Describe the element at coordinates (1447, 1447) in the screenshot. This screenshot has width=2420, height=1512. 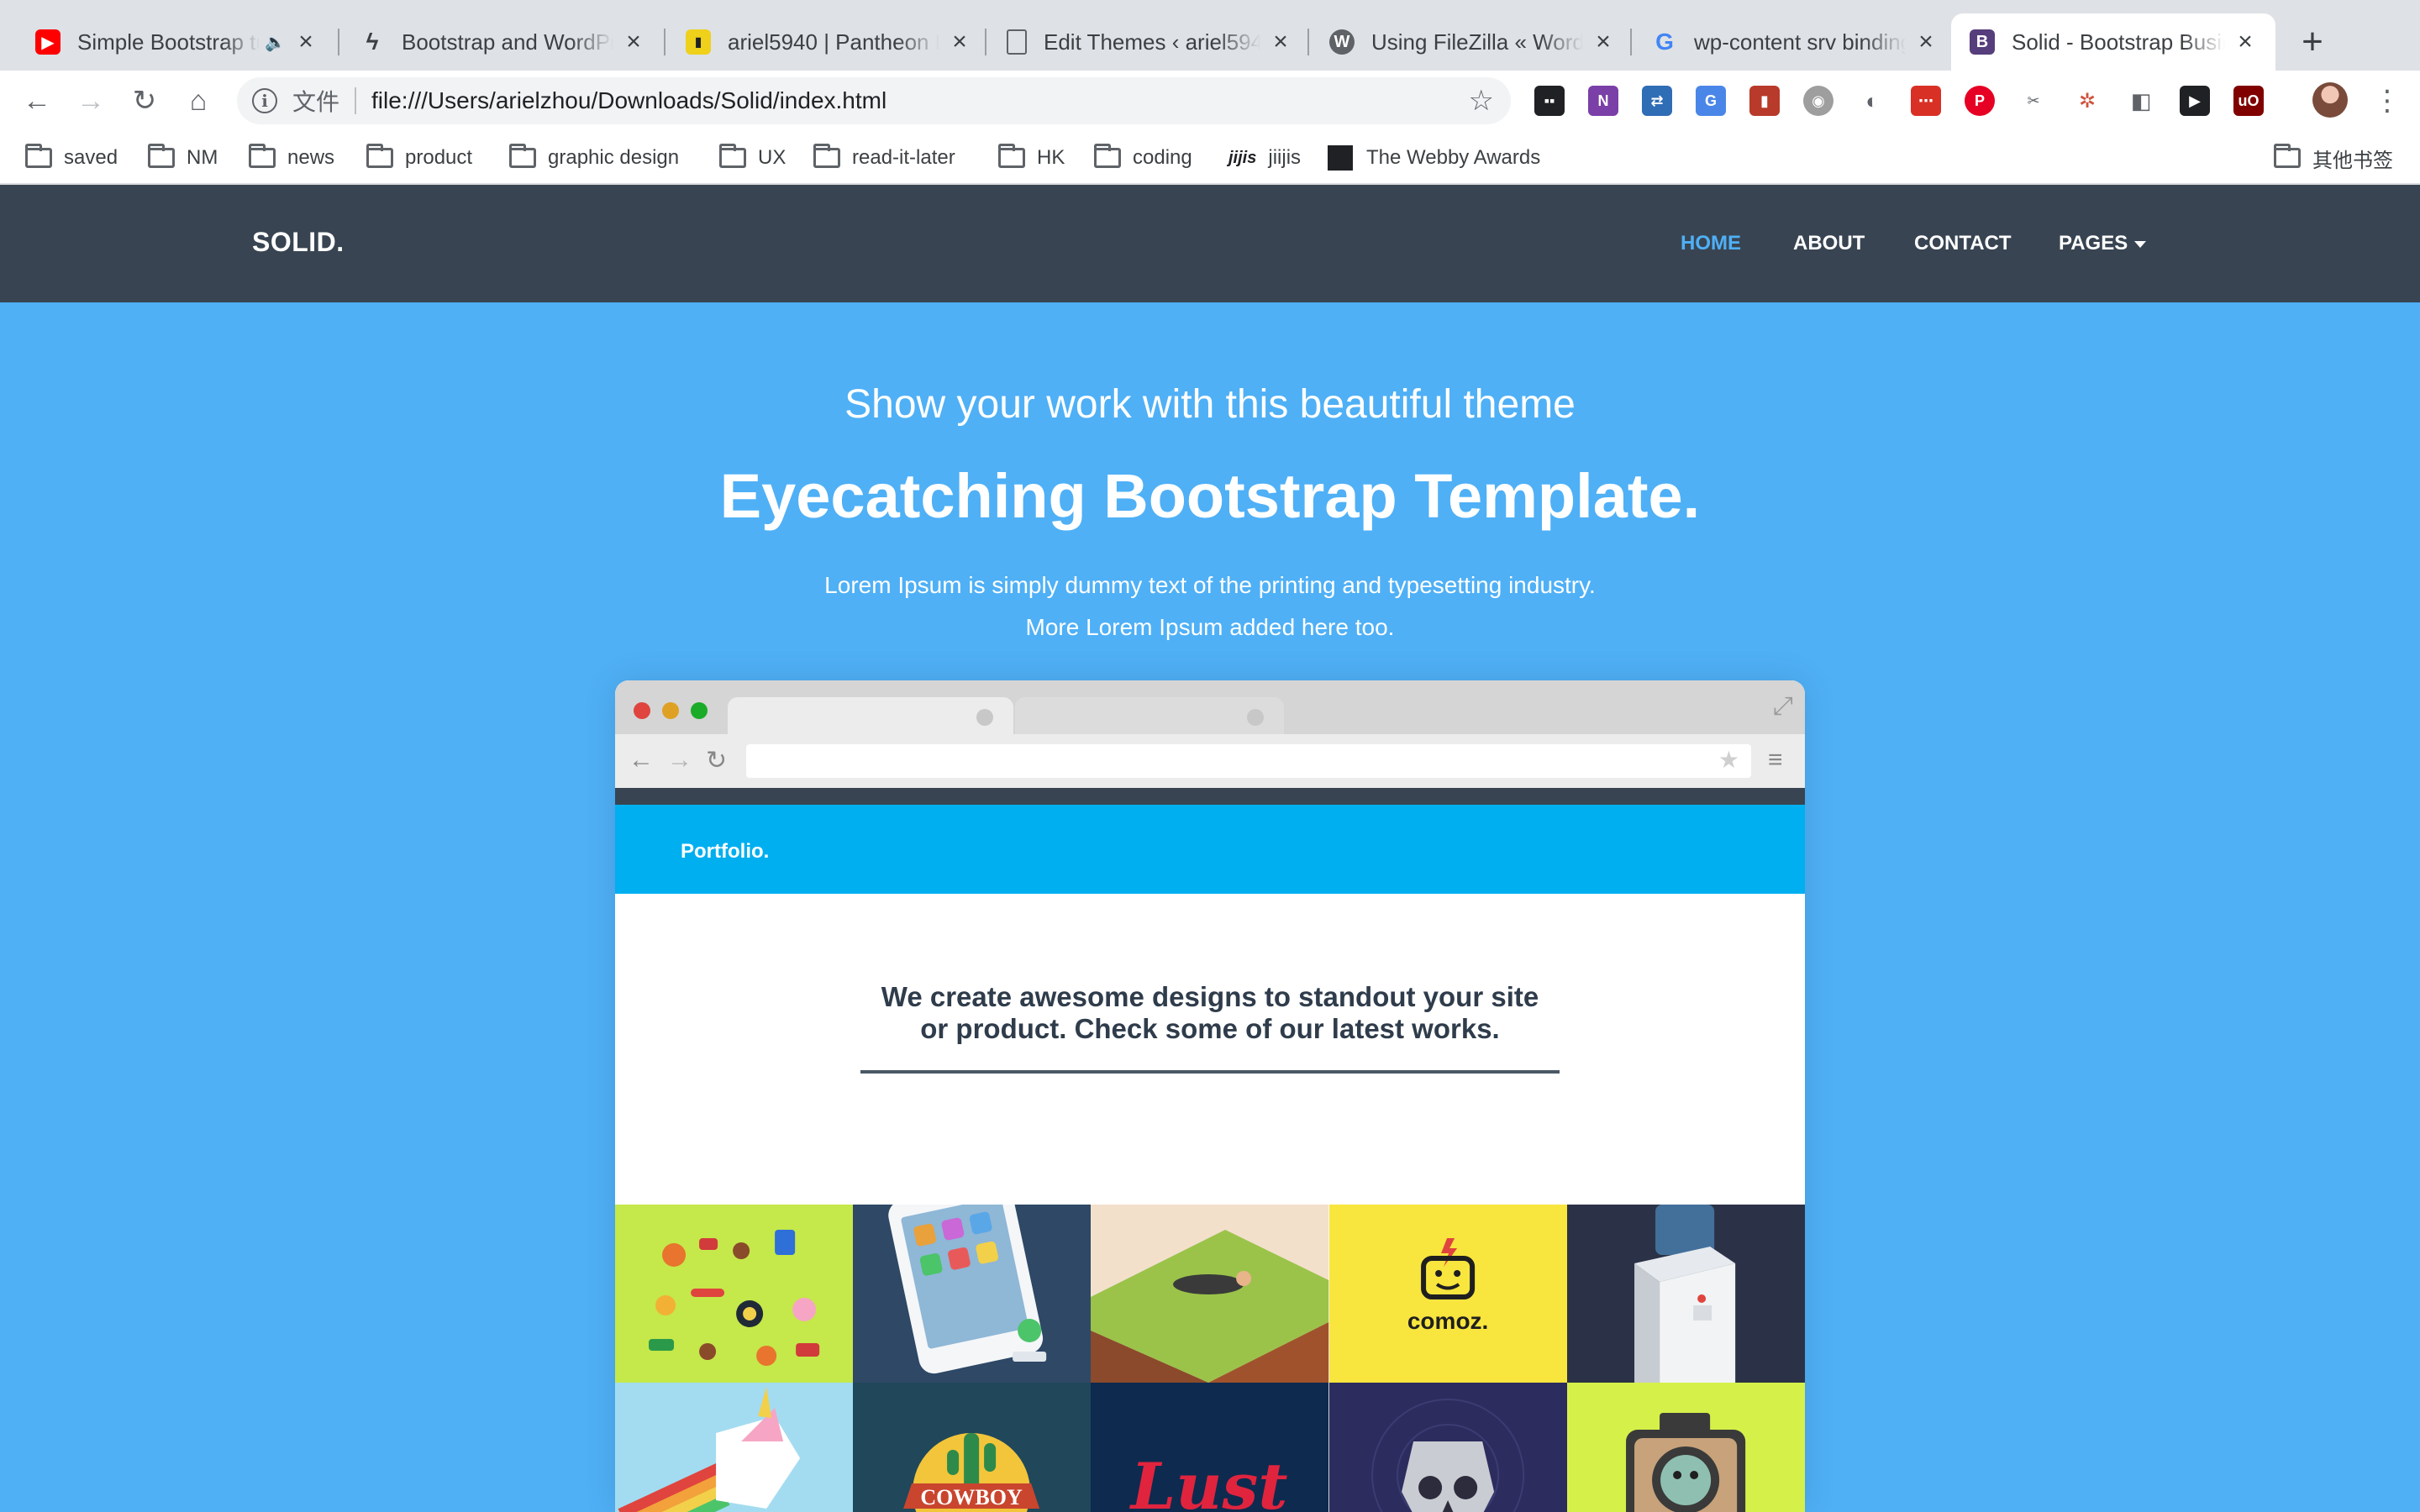
I see `portfolio-tile-skull` at that location.